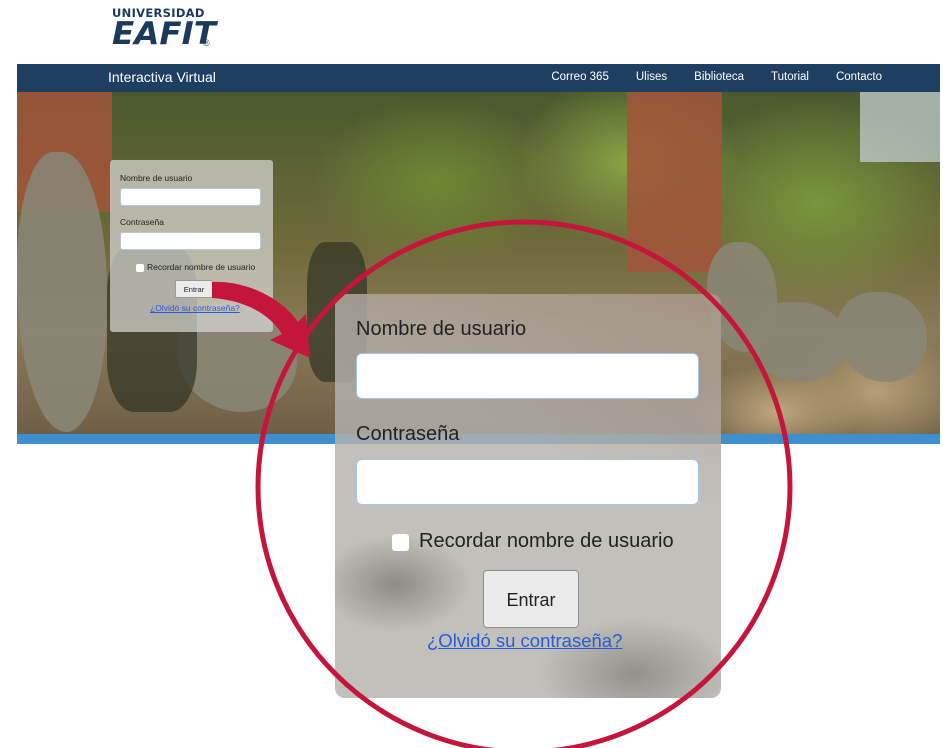  I want to click on nav-link-contacto: Contacto, so click(859, 77).